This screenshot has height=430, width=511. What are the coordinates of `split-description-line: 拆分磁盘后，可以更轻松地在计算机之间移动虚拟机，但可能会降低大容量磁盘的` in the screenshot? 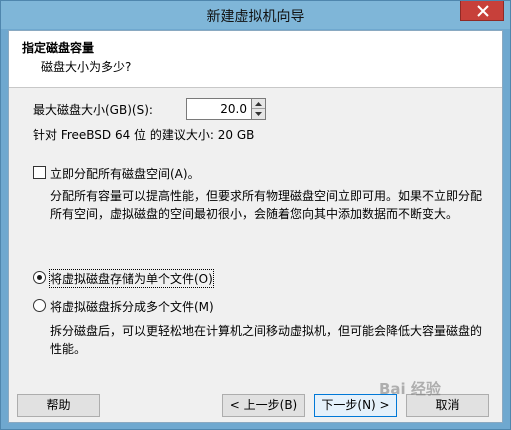 It's located at (266, 331).